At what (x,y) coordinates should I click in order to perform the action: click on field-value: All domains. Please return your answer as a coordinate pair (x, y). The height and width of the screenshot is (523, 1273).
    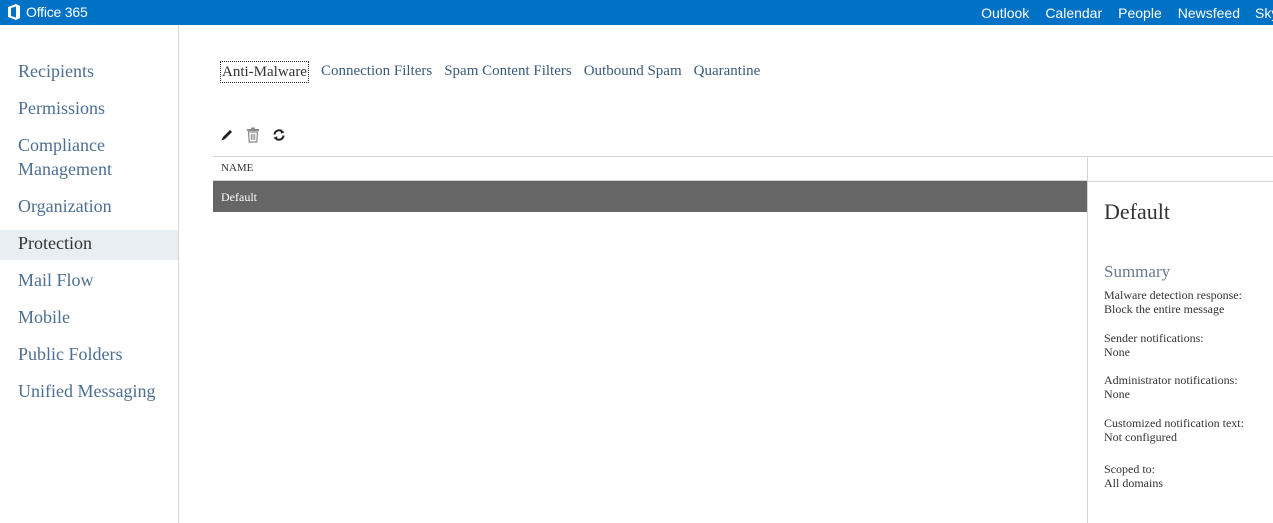
    Looking at the image, I should click on (1133, 483).